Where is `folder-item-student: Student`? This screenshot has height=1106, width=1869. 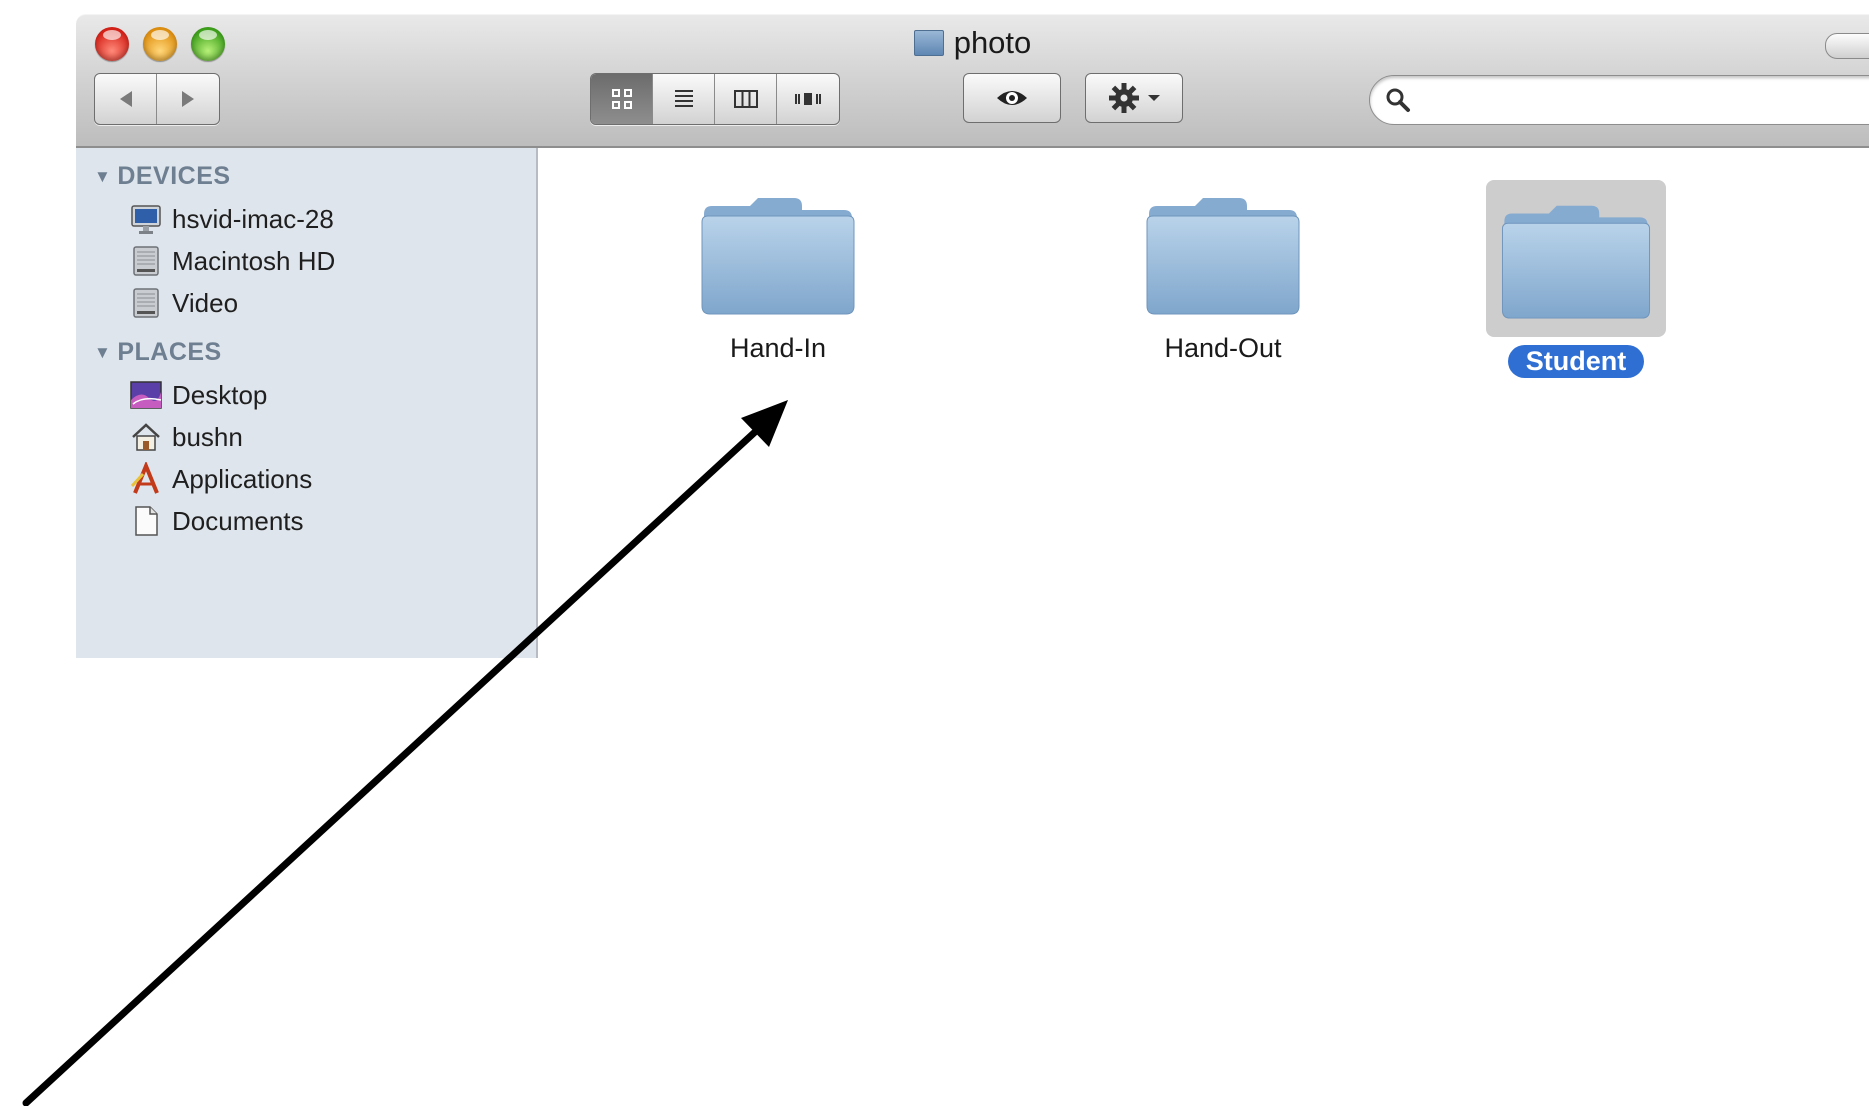 folder-item-student: Student is located at coordinates (1576, 279).